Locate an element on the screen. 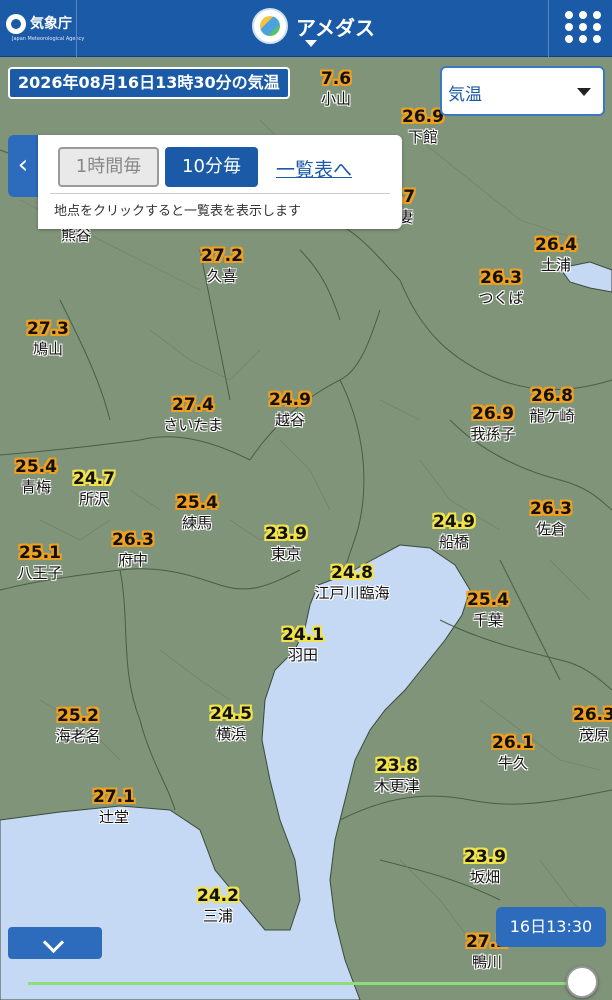 The width and height of the screenshot is (612, 1000). station-name: 牛久 is located at coordinates (512, 763).